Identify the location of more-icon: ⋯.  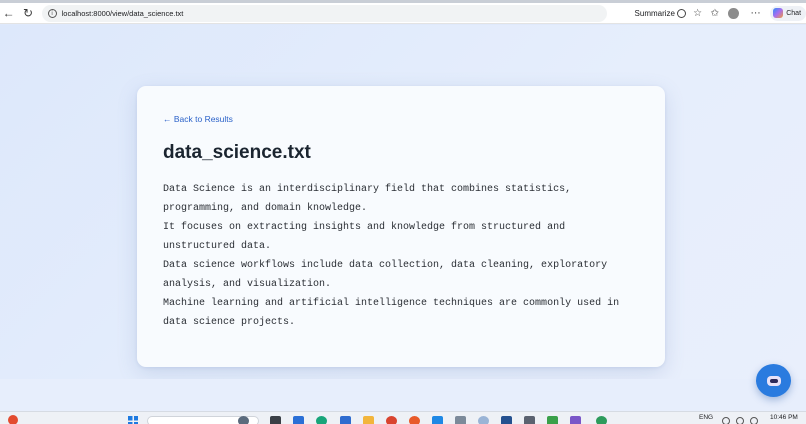
(755, 13).